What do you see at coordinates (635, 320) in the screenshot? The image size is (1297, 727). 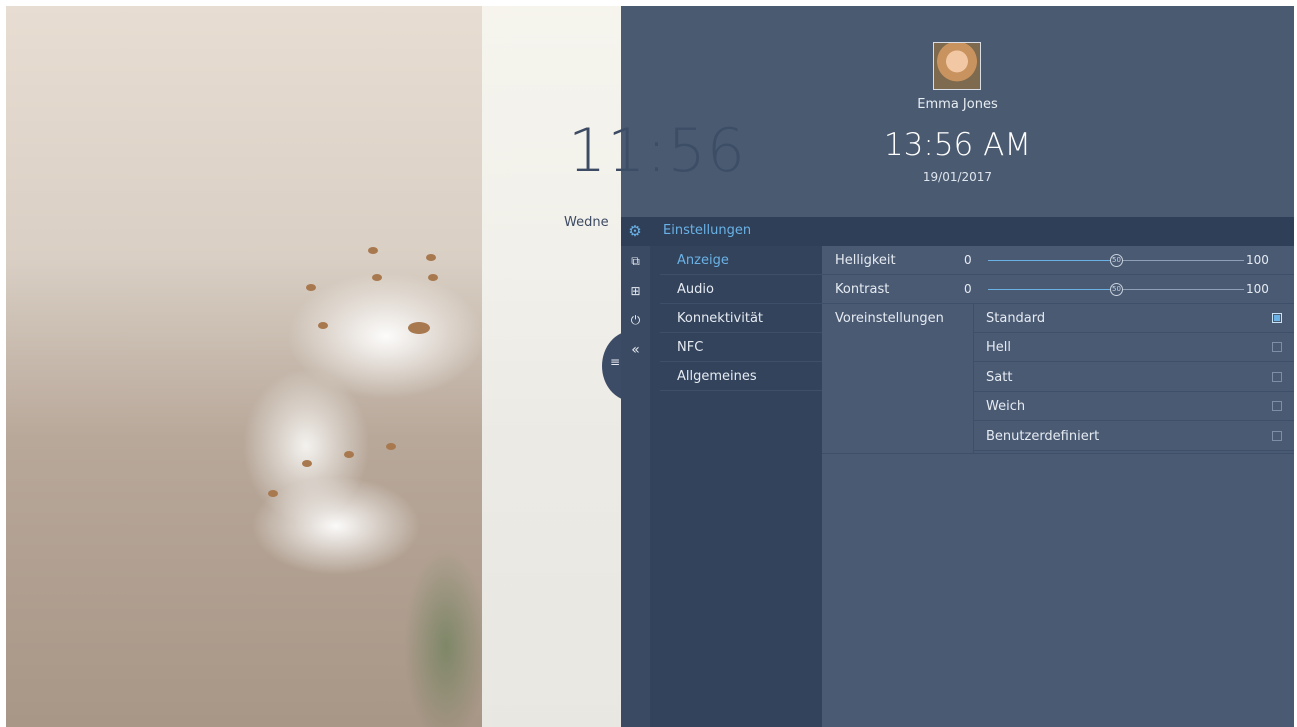 I see `power-icon: ⏻` at bounding box center [635, 320].